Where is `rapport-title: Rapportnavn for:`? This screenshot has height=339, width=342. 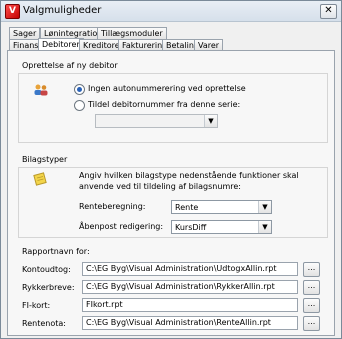 rapport-title: Rapportnavn for: is located at coordinates (56, 251).